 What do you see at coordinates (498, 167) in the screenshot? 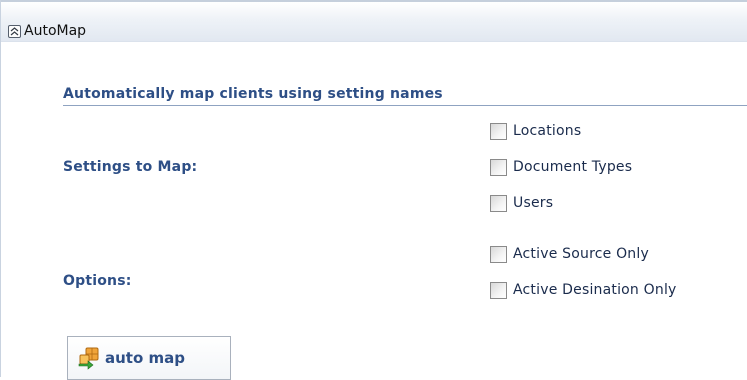
I see `document-types-checkbox` at bounding box center [498, 167].